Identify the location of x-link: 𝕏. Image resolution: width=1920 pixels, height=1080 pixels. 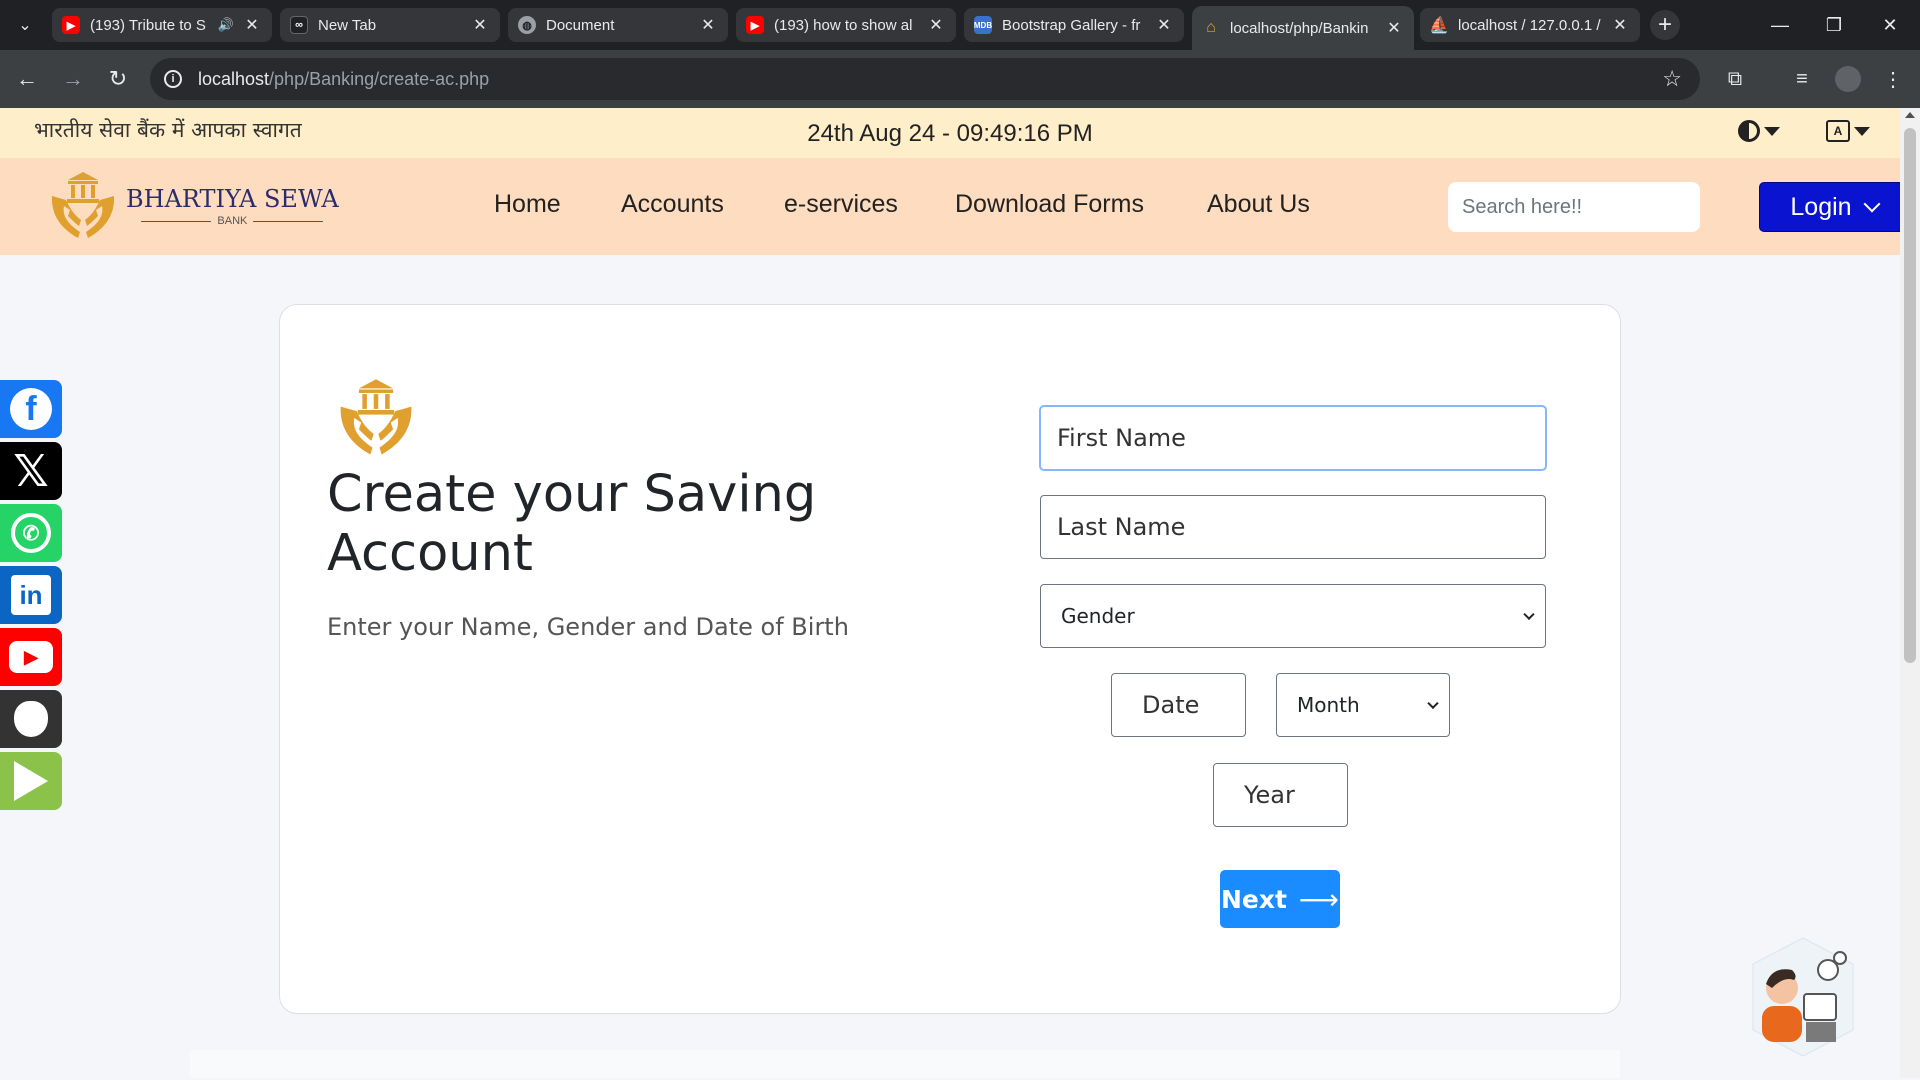
(31, 471).